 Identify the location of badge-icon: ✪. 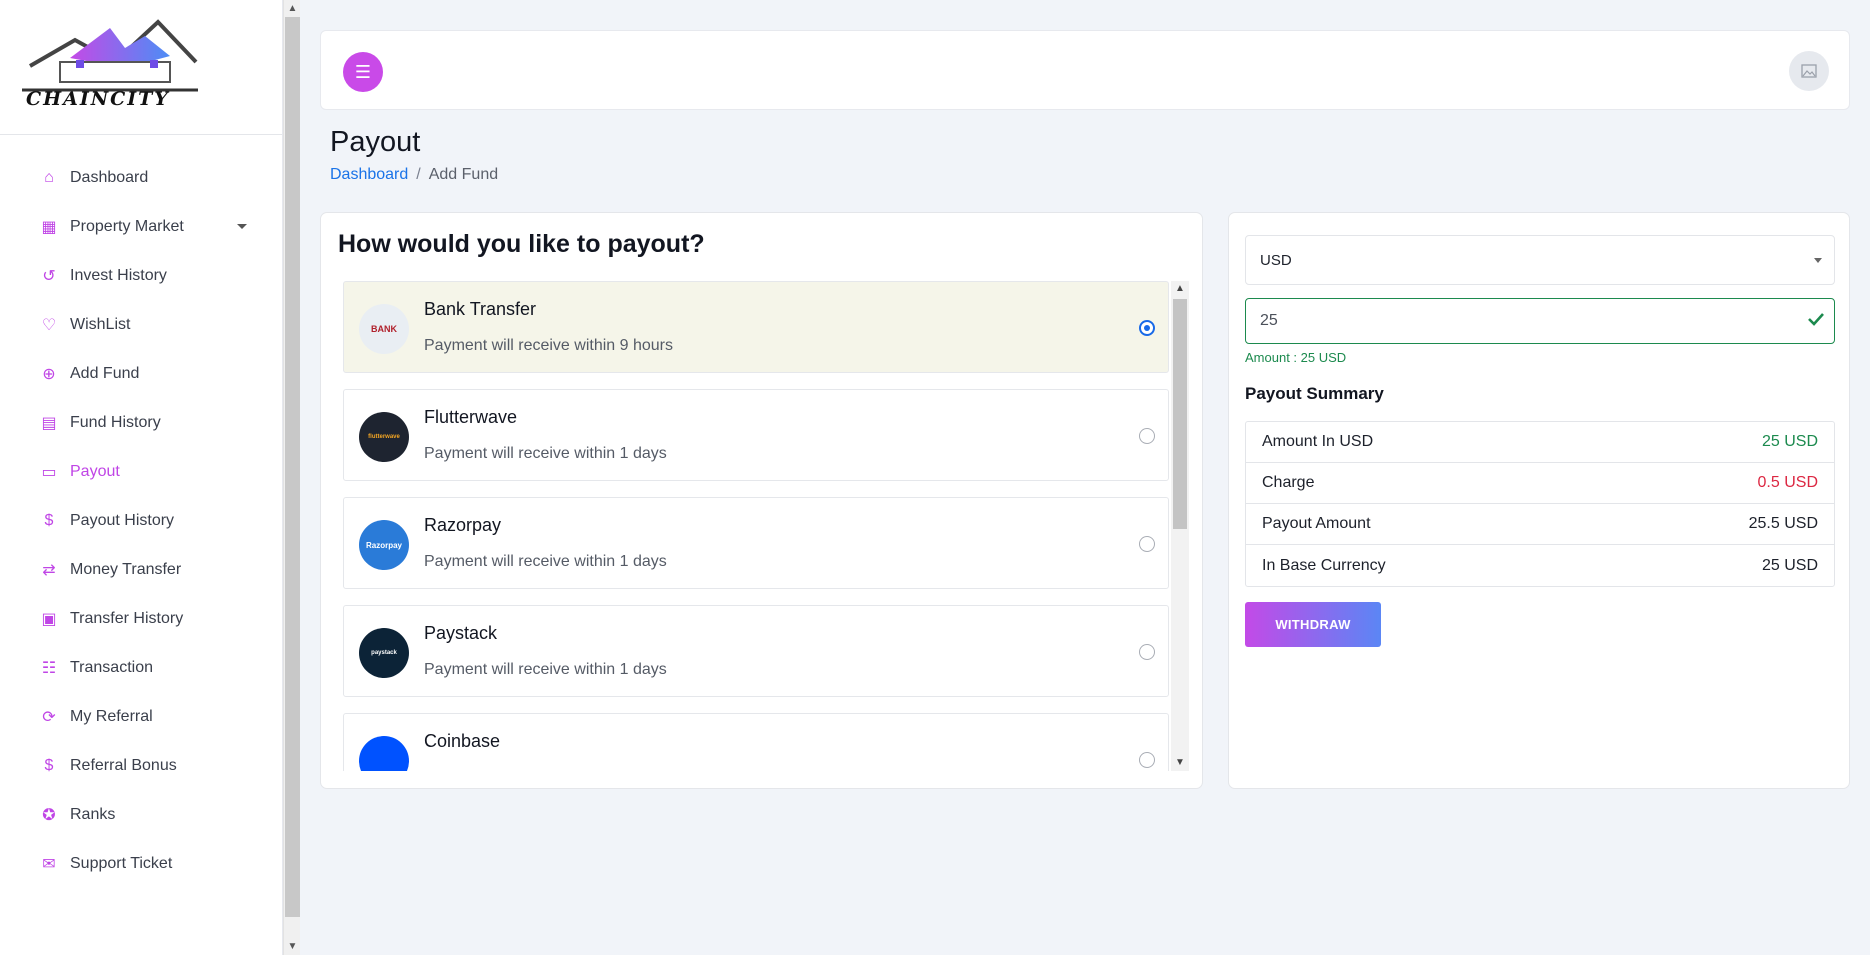
(49, 815).